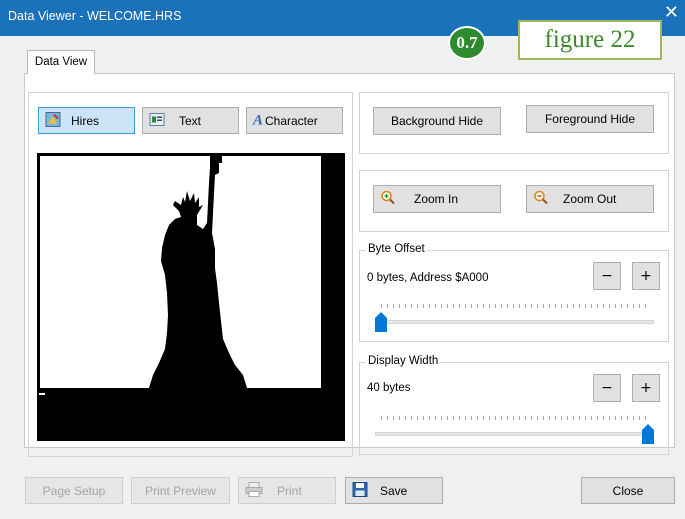  What do you see at coordinates (388, 199) in the screenshot?
I see `zoom-in-magnifier-icon` at bounding box center [388, 199].